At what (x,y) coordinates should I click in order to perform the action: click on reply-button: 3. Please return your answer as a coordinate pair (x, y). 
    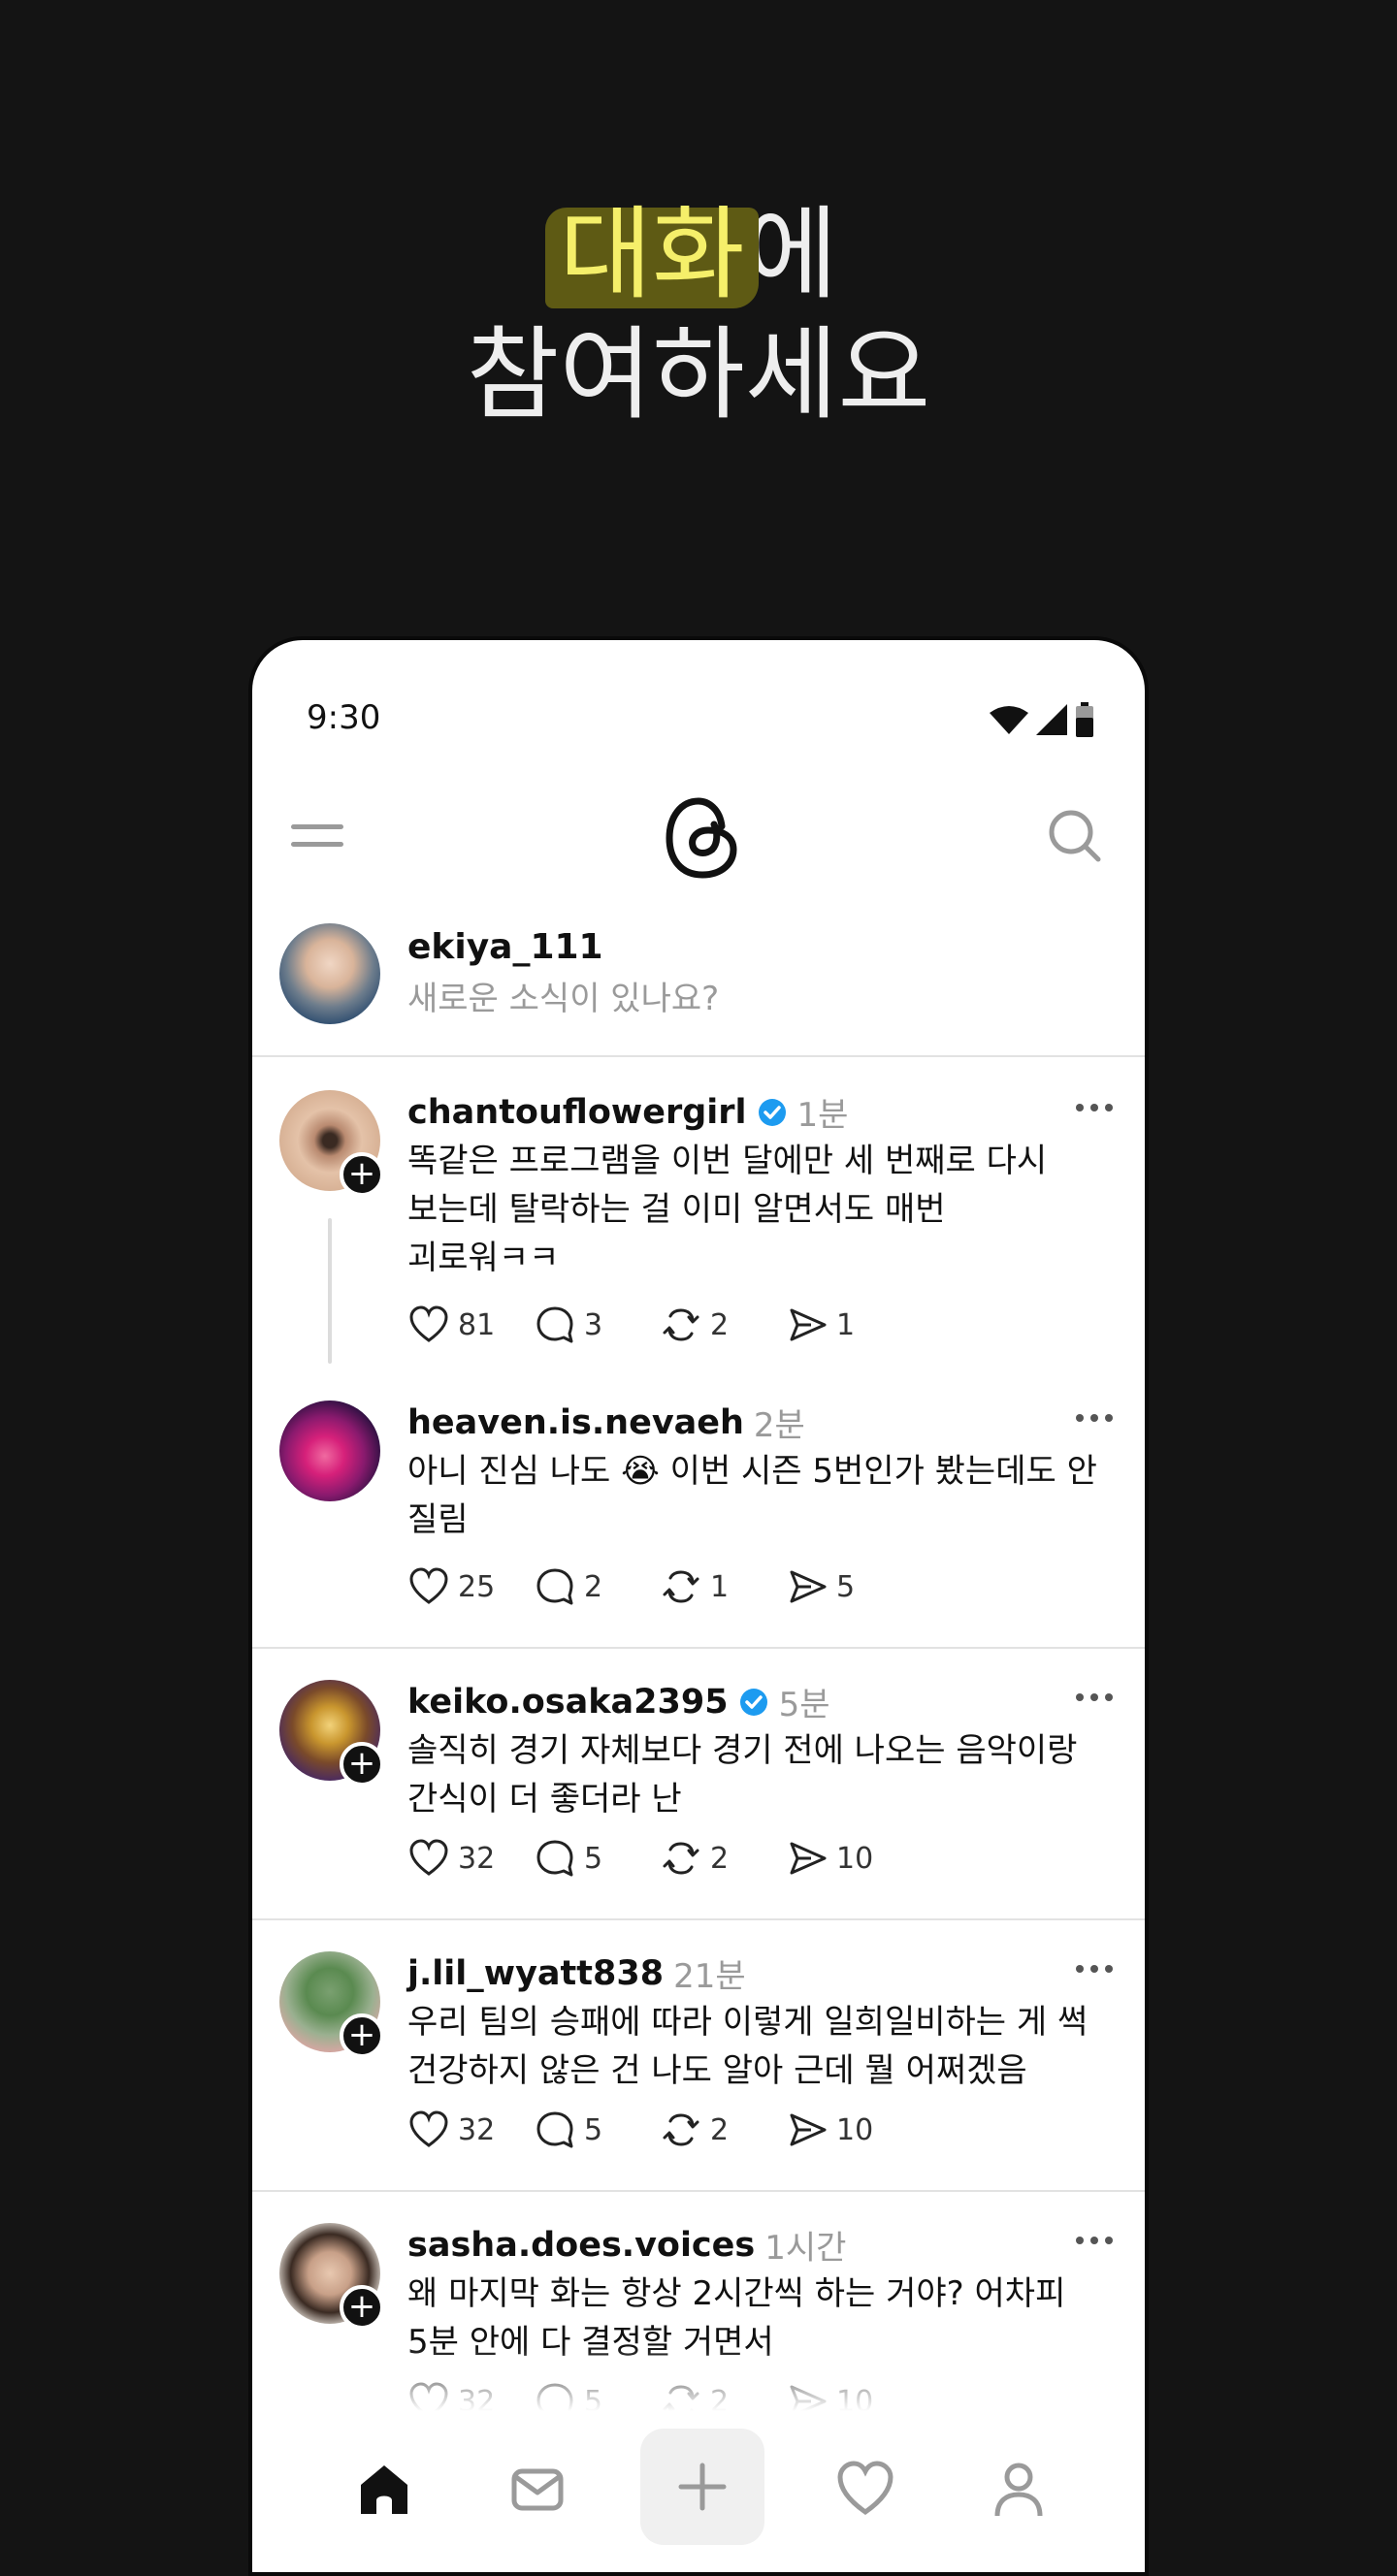
    Looking at the image, I should click on (597, 1325).